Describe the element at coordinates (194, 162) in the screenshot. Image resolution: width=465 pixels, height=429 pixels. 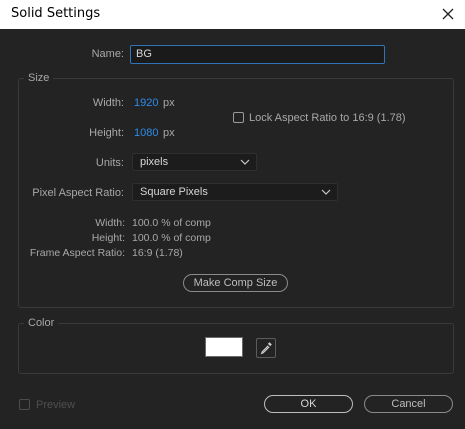
I see `units-dropdown: pixels` at that location.